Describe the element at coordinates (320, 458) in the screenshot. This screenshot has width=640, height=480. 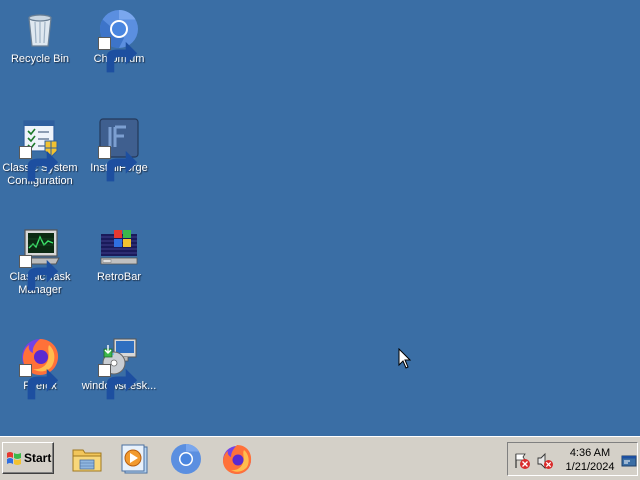
I see `taskbar: Start 4:36 AM 1/21/2024` at that location.